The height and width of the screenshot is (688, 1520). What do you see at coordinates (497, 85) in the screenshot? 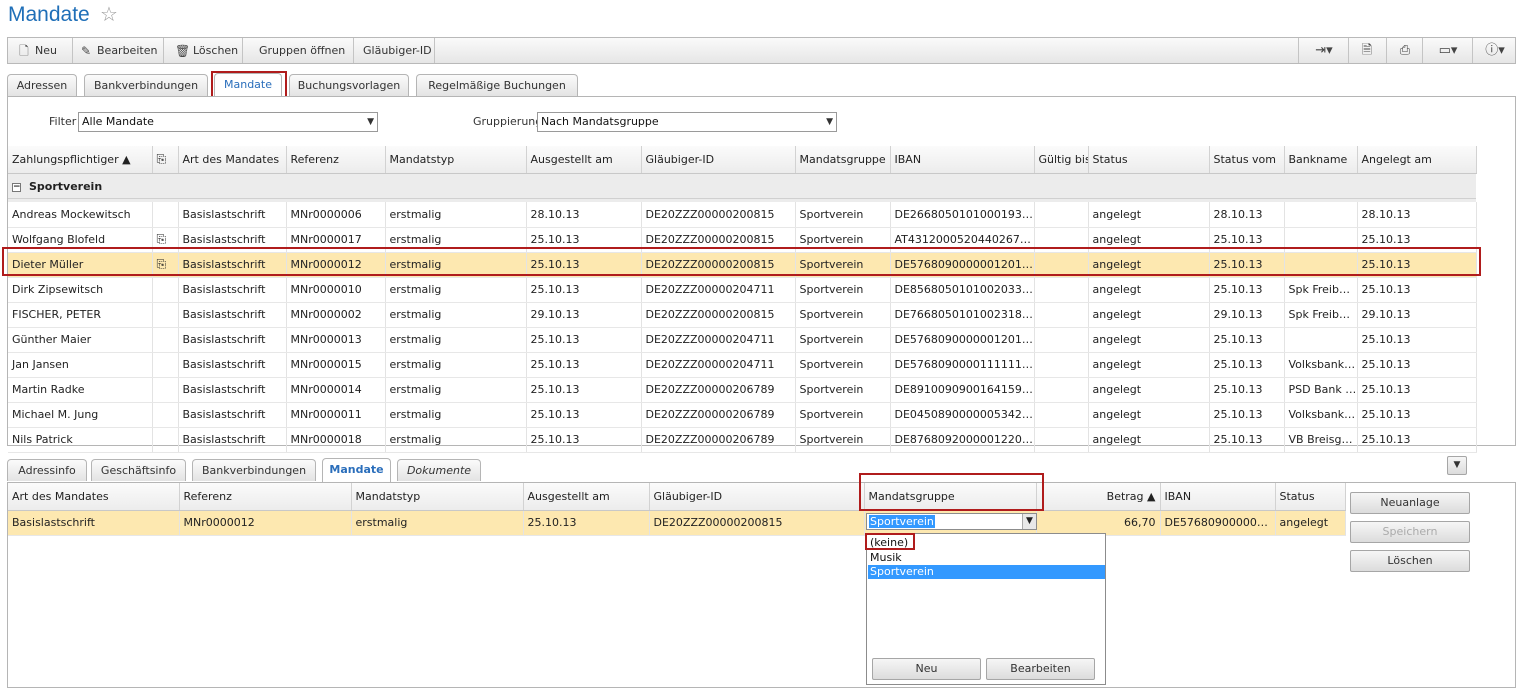
I see `tab-regelmaessige-buchungen: Regelmäßige Buchungen` at bounding box center [497, 85].